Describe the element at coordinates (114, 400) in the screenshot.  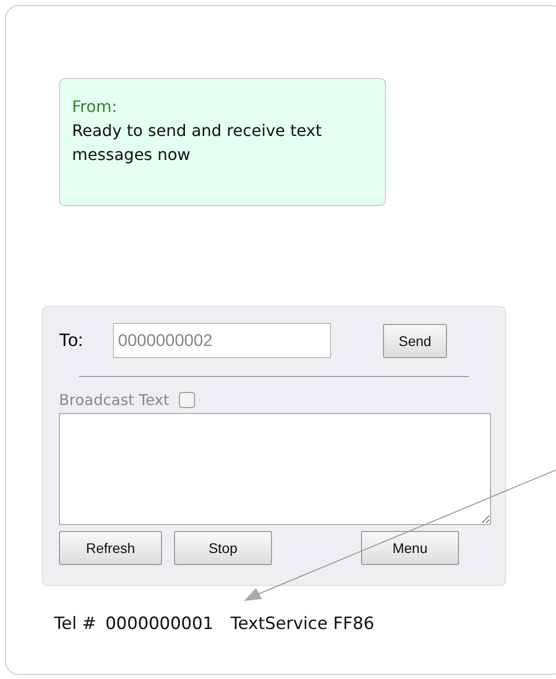
I see `broadcast-label: Broadcast Text` at that location.